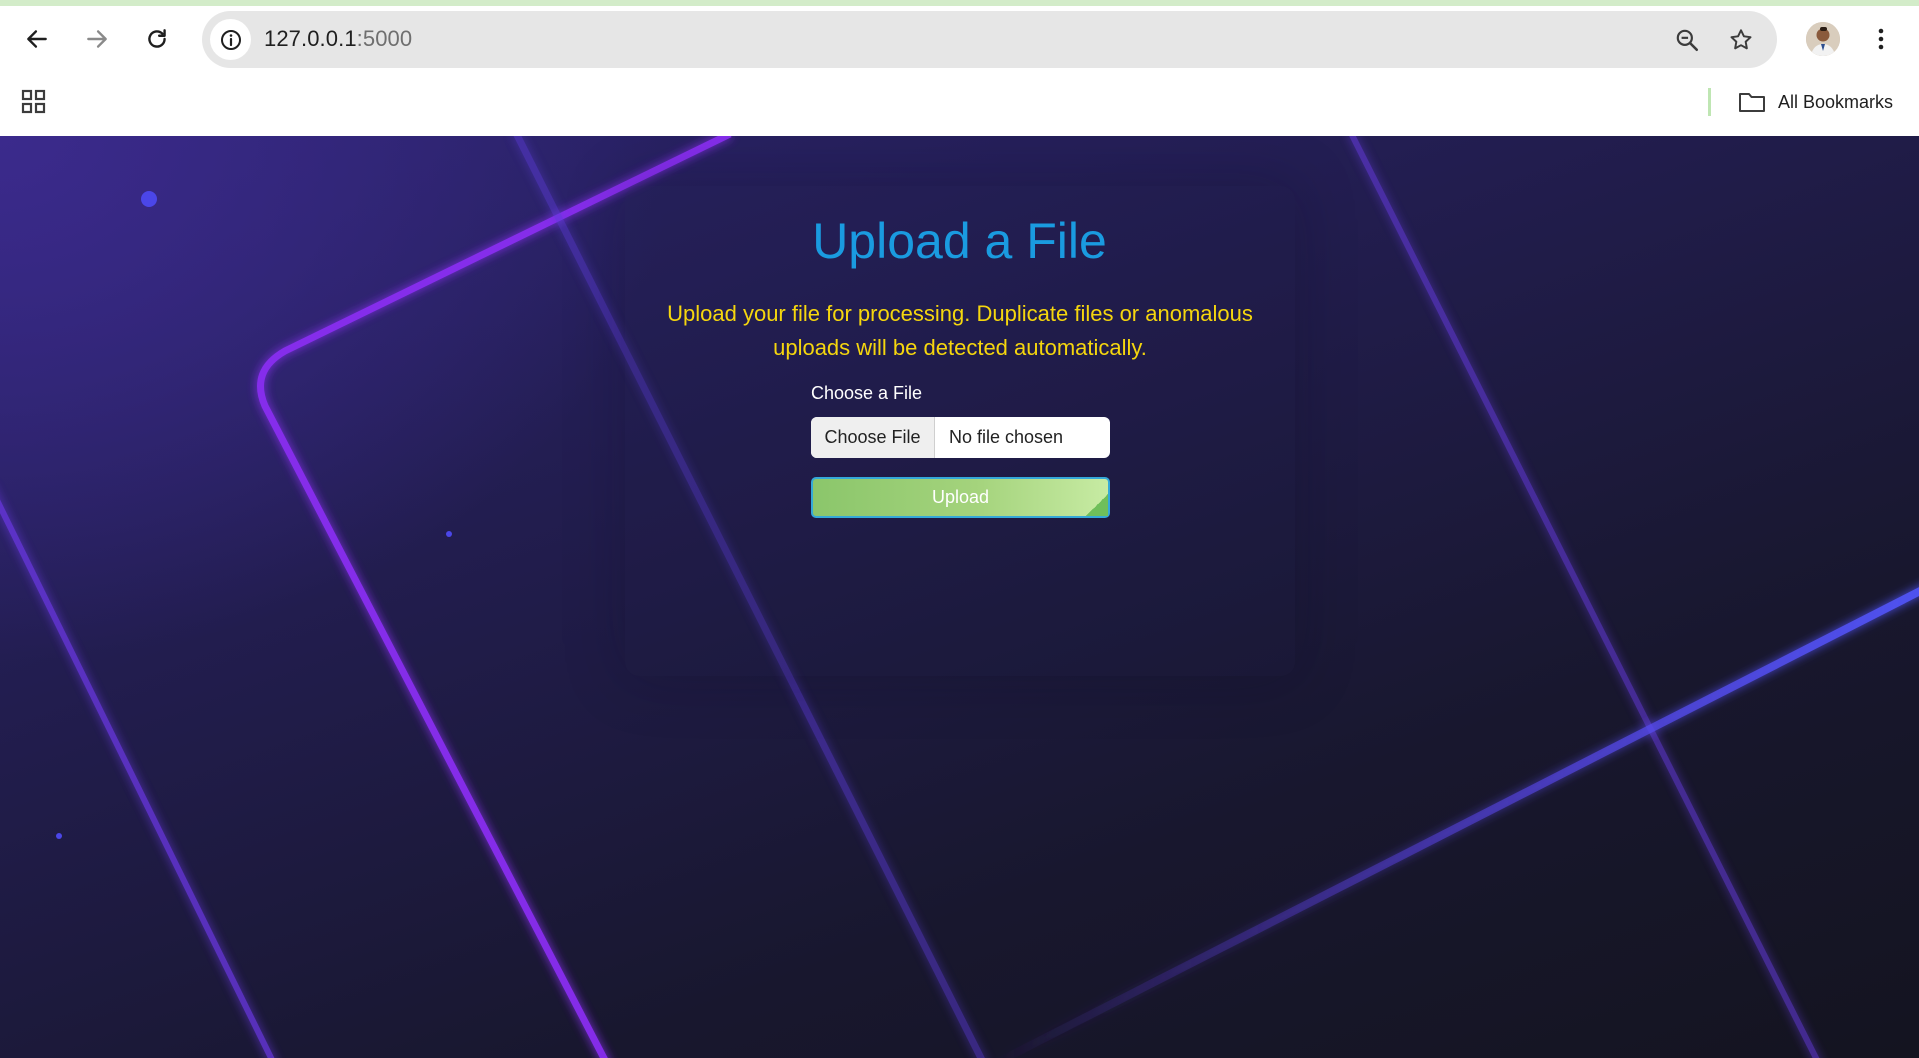 This screenshot has width=1919, height=1058. I want to click on back-button, so click(37, 39).